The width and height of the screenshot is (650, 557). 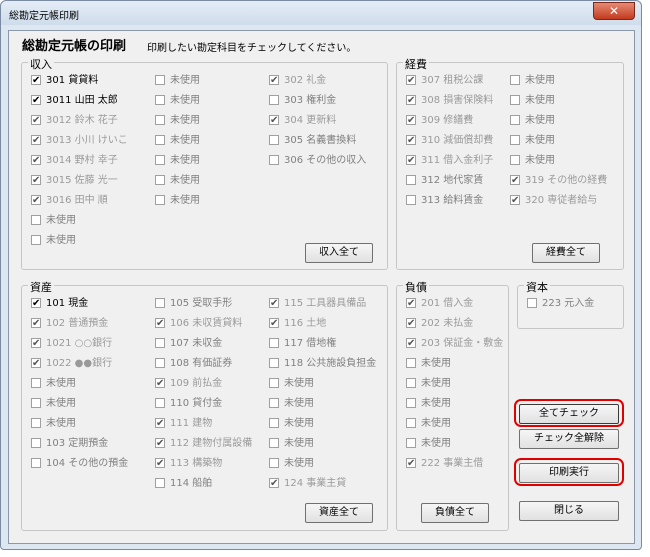 I want to click on checkbox-asset-111: 111 建物, so click(x=183, y=424).